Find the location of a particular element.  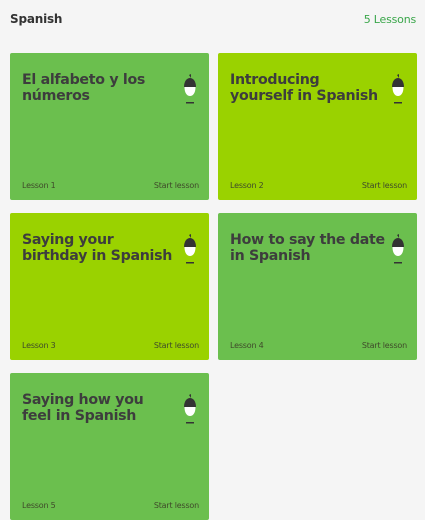

lesson-title: How to say the date in Spanish is located at coordinates (307, 248).